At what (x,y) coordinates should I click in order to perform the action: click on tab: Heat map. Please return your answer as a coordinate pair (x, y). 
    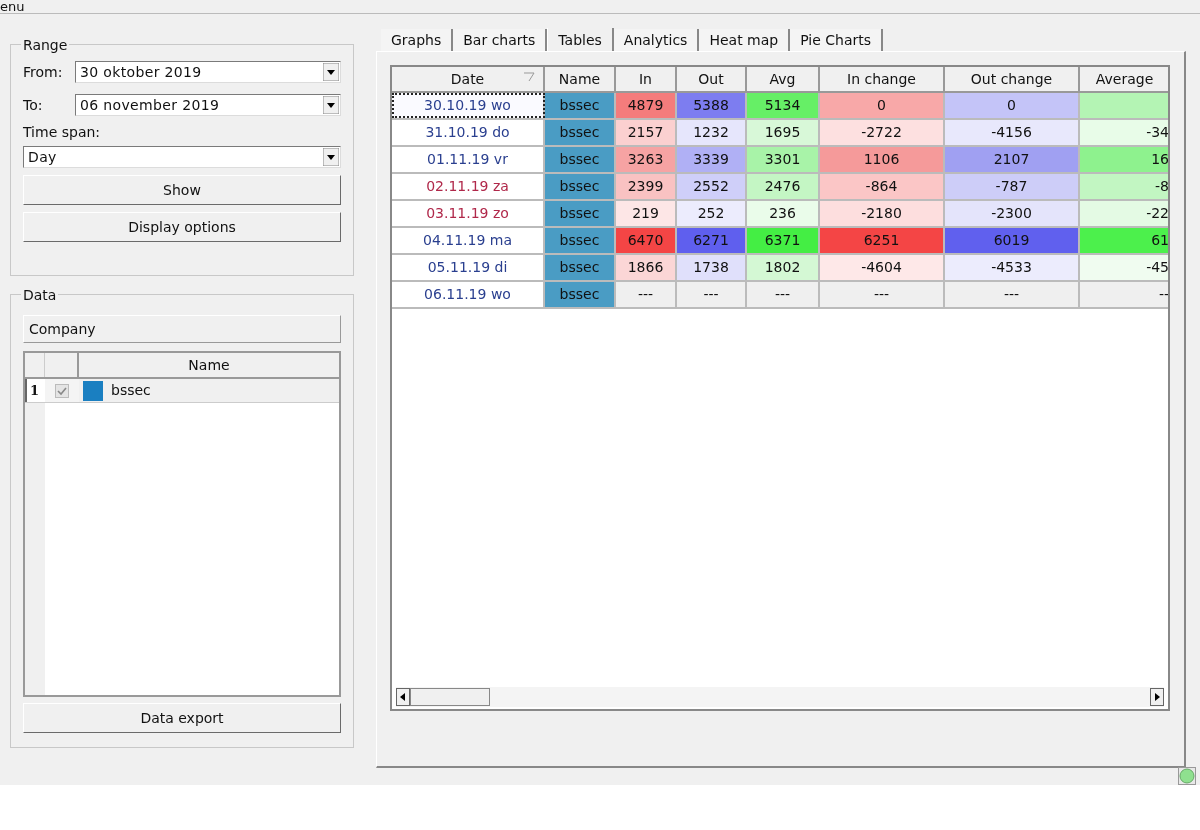
    Looking at the image, I should click on (745, 40).